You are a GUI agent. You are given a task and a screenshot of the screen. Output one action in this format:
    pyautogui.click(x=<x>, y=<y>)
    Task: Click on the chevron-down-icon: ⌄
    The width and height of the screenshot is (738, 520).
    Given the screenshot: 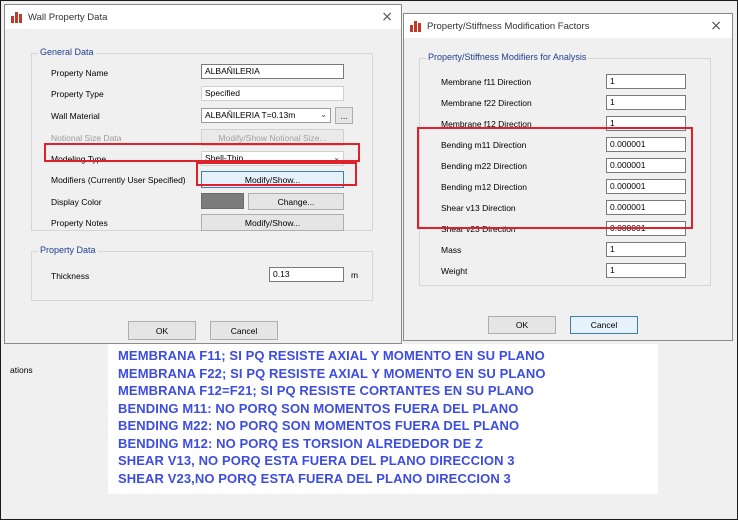 What is the action you would take?
    pyautogui.click(x=323, y=114)
    